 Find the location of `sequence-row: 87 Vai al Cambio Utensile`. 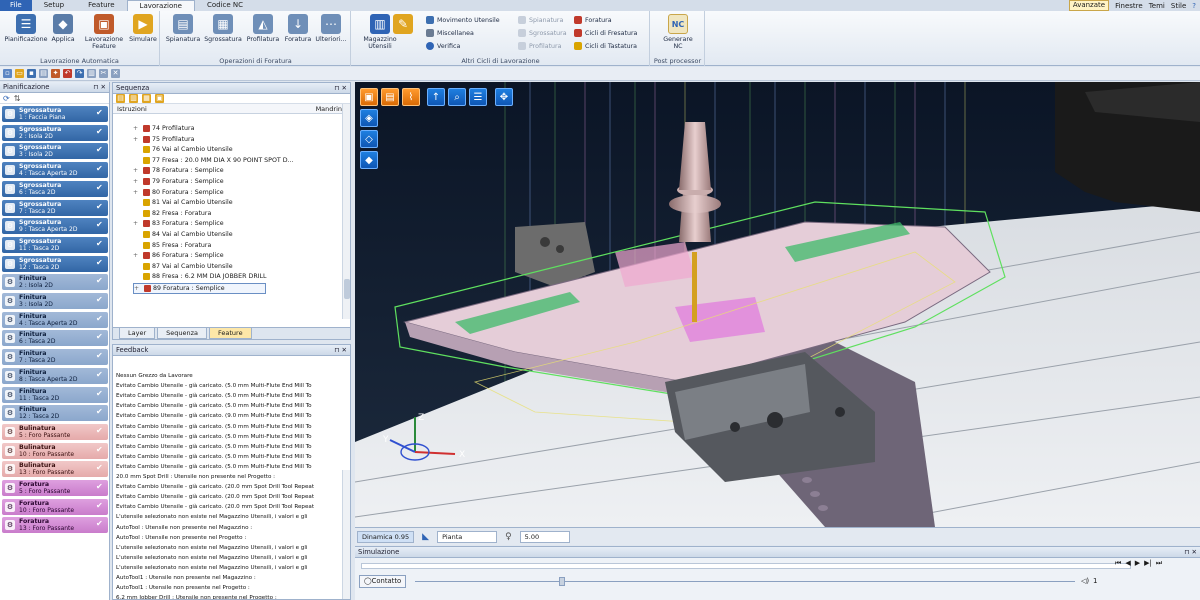

sequence-row: 87 Vai al Cambio Utensile is located at coordinates (183, 266).